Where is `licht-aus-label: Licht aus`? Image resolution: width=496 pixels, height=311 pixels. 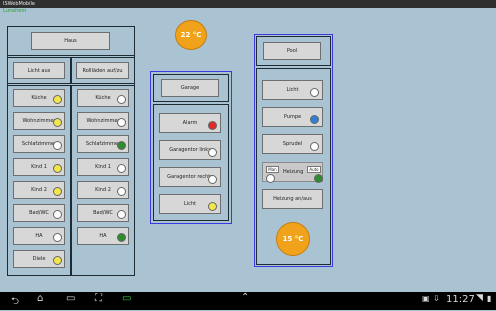
licht-aus-label: Licht aus is located at coordinates (39, 70).